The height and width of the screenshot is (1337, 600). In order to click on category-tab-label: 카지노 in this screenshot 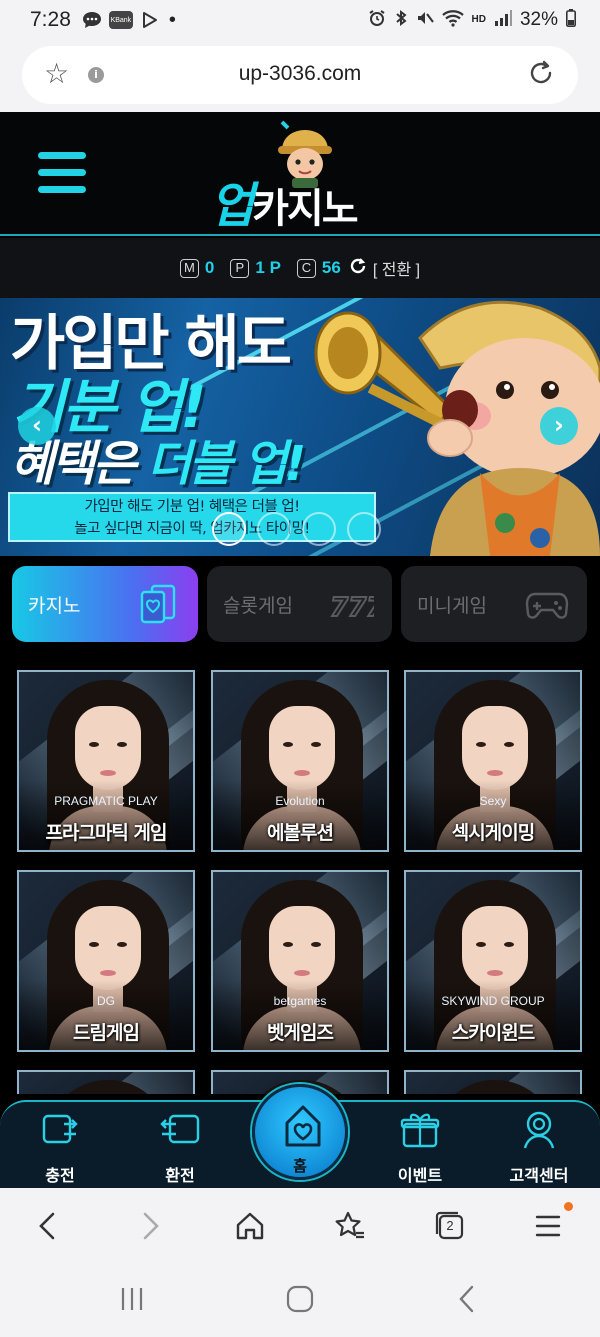, I will do `click(54, 605)`.